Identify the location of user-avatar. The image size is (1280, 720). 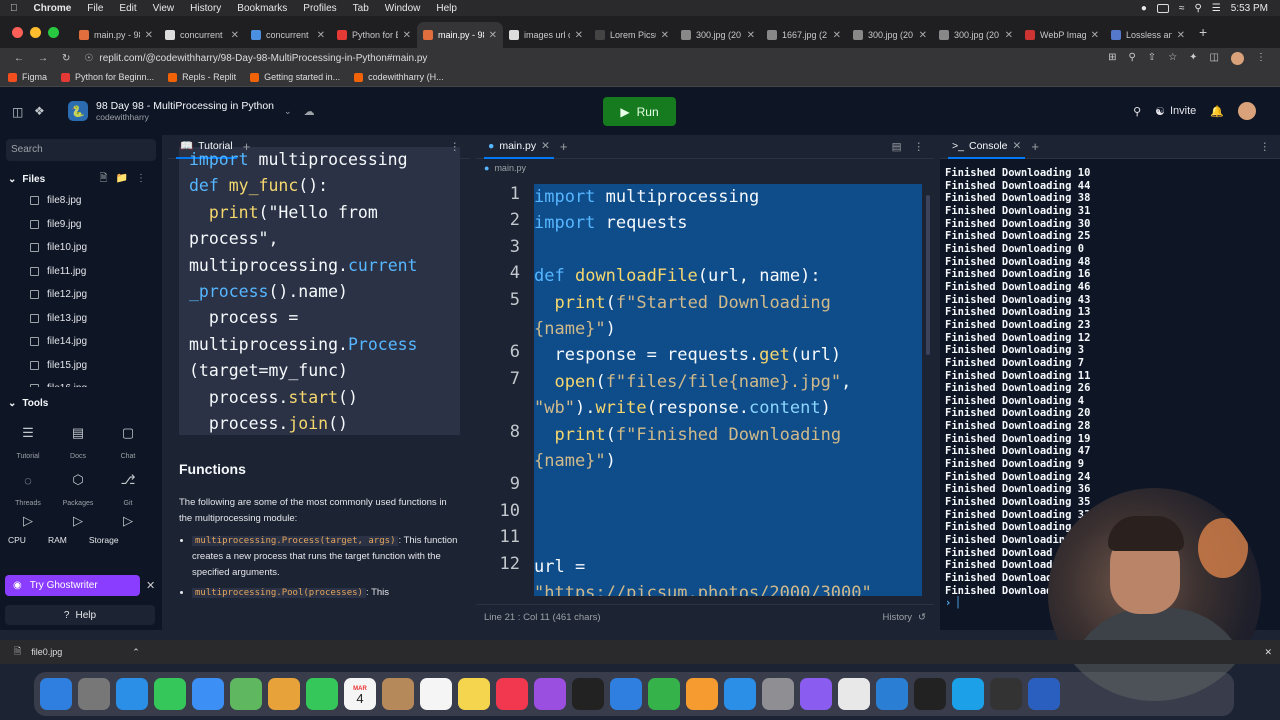
(1247, 111).